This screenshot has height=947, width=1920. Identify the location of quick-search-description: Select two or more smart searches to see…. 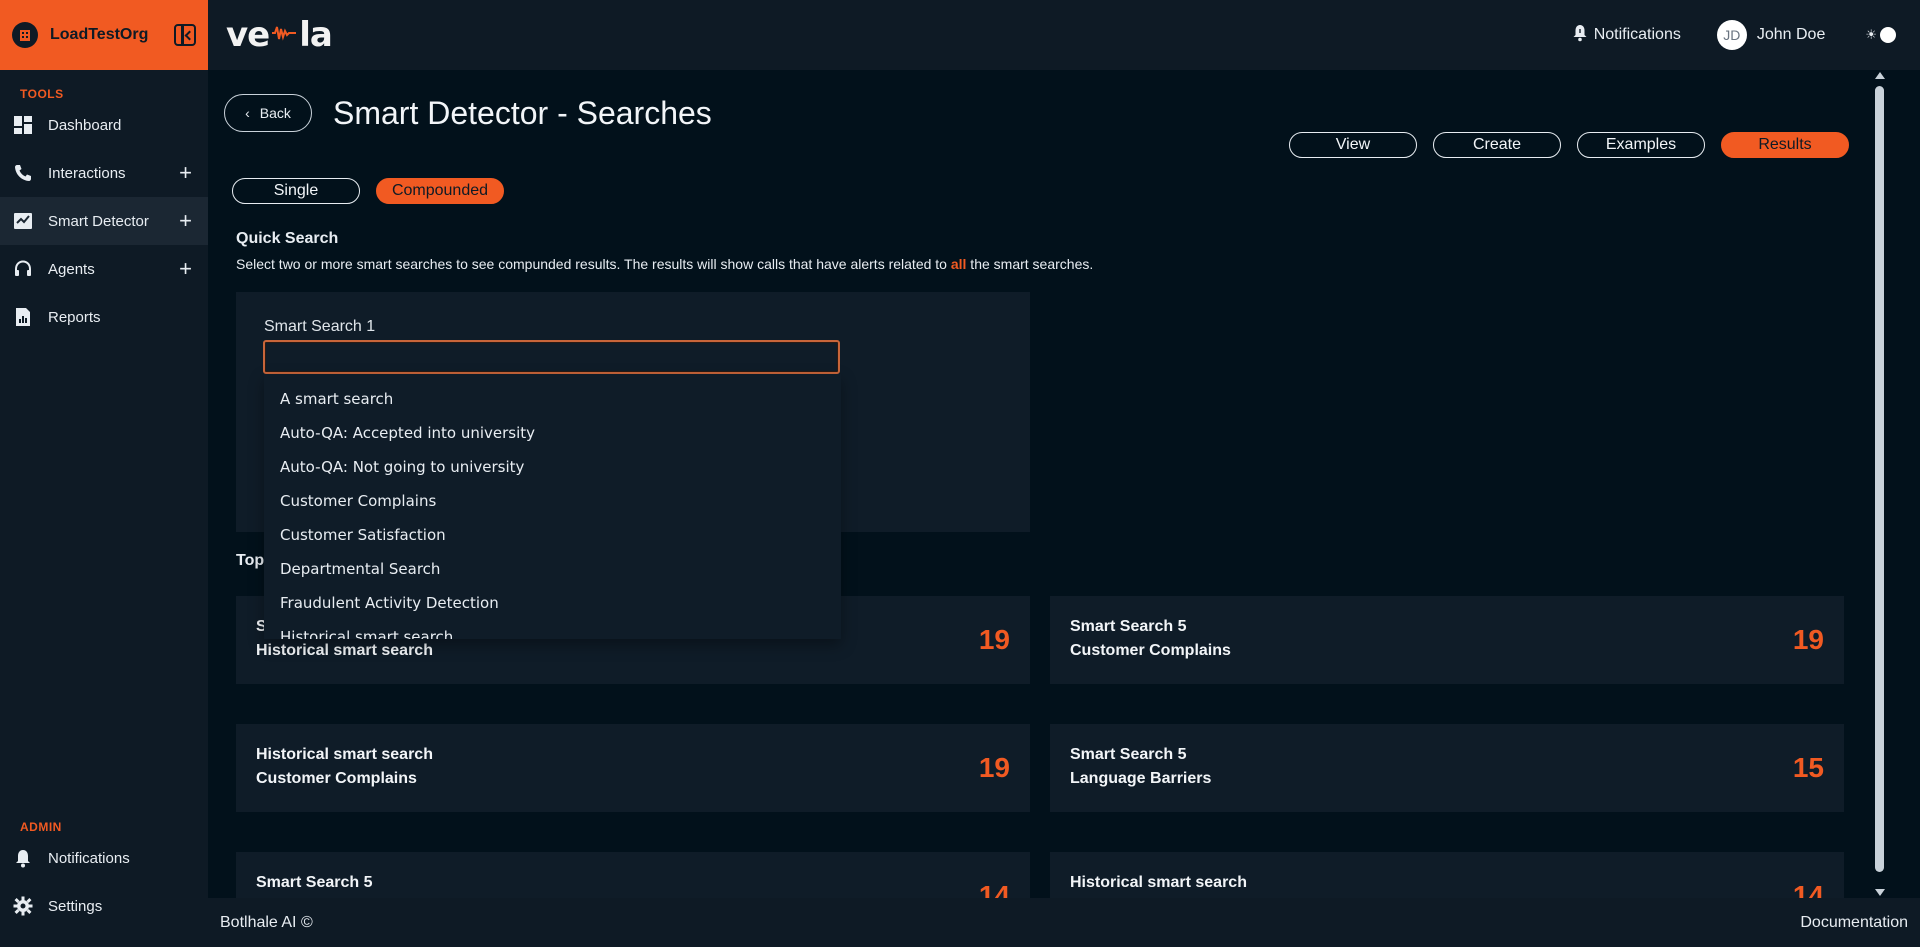
(664, 264).